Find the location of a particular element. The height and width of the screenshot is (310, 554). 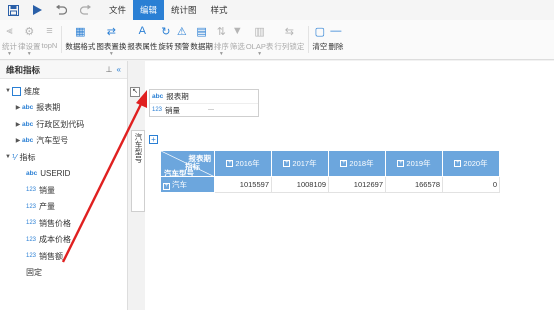

table-cell: 1015597 is located at coordinates (243, 184).